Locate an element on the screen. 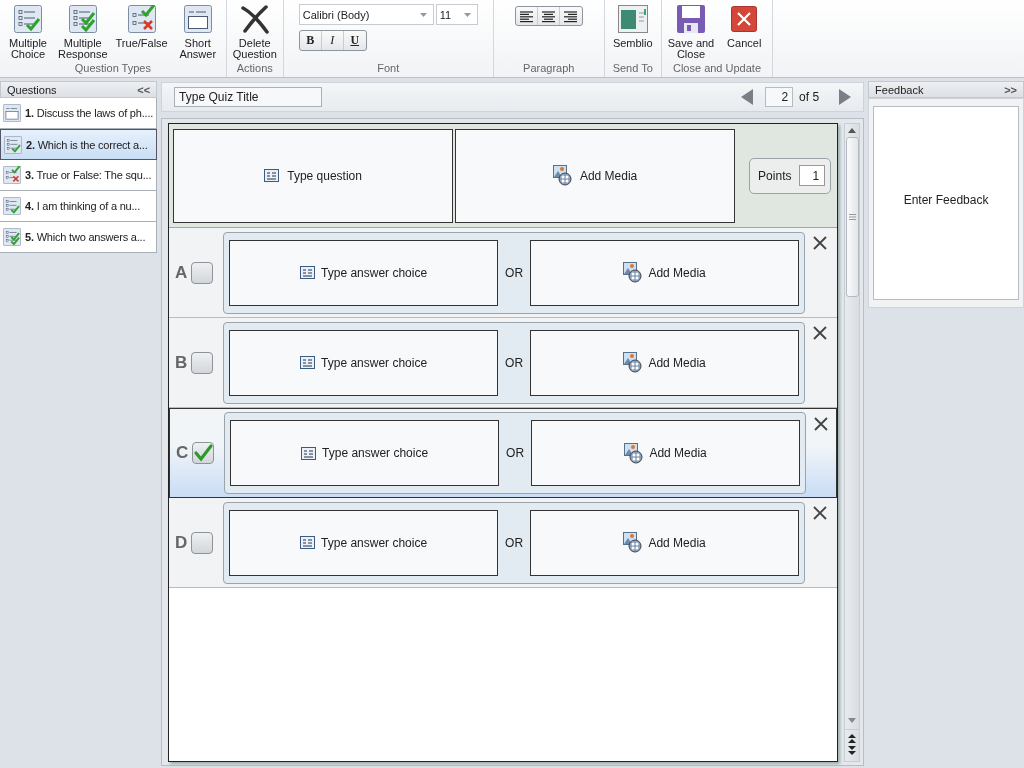 This screenshot has width=1024, height=768. collapse-button: >> is located at coordinates (1010, 89).